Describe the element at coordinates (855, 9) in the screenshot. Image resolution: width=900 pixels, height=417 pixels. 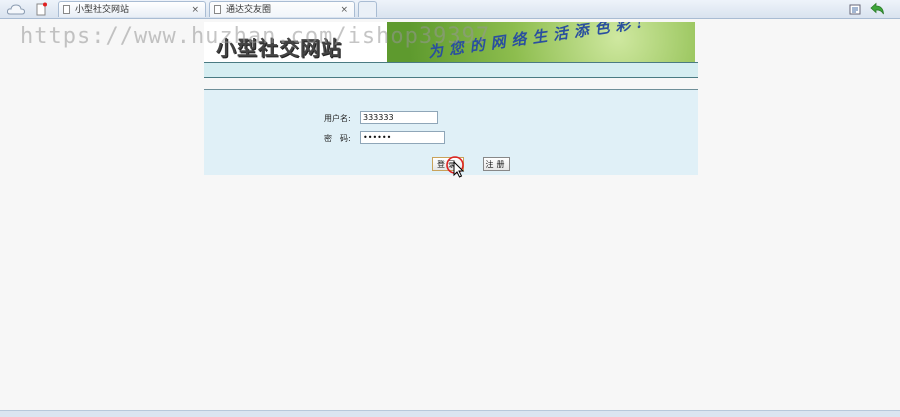
I see `page-tools-icon` at that location.